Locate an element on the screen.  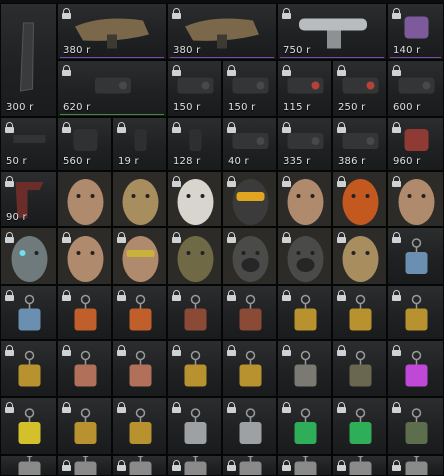
inventory-slot: 128 r is located at coordinates (194, 144).